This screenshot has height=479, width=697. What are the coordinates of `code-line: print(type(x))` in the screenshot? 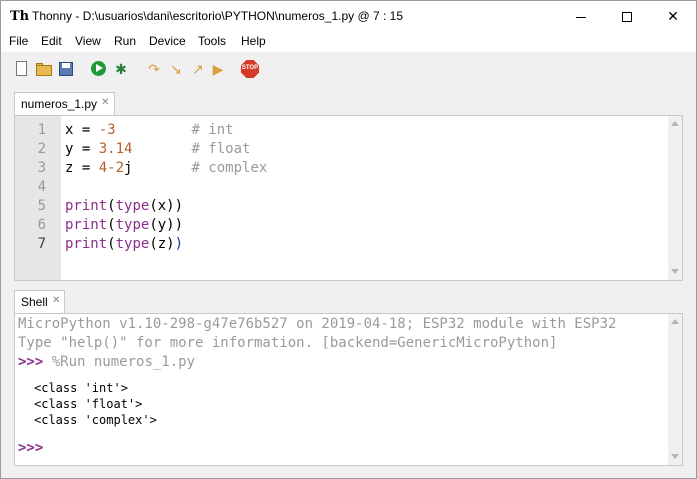 It's located at (124, 206).